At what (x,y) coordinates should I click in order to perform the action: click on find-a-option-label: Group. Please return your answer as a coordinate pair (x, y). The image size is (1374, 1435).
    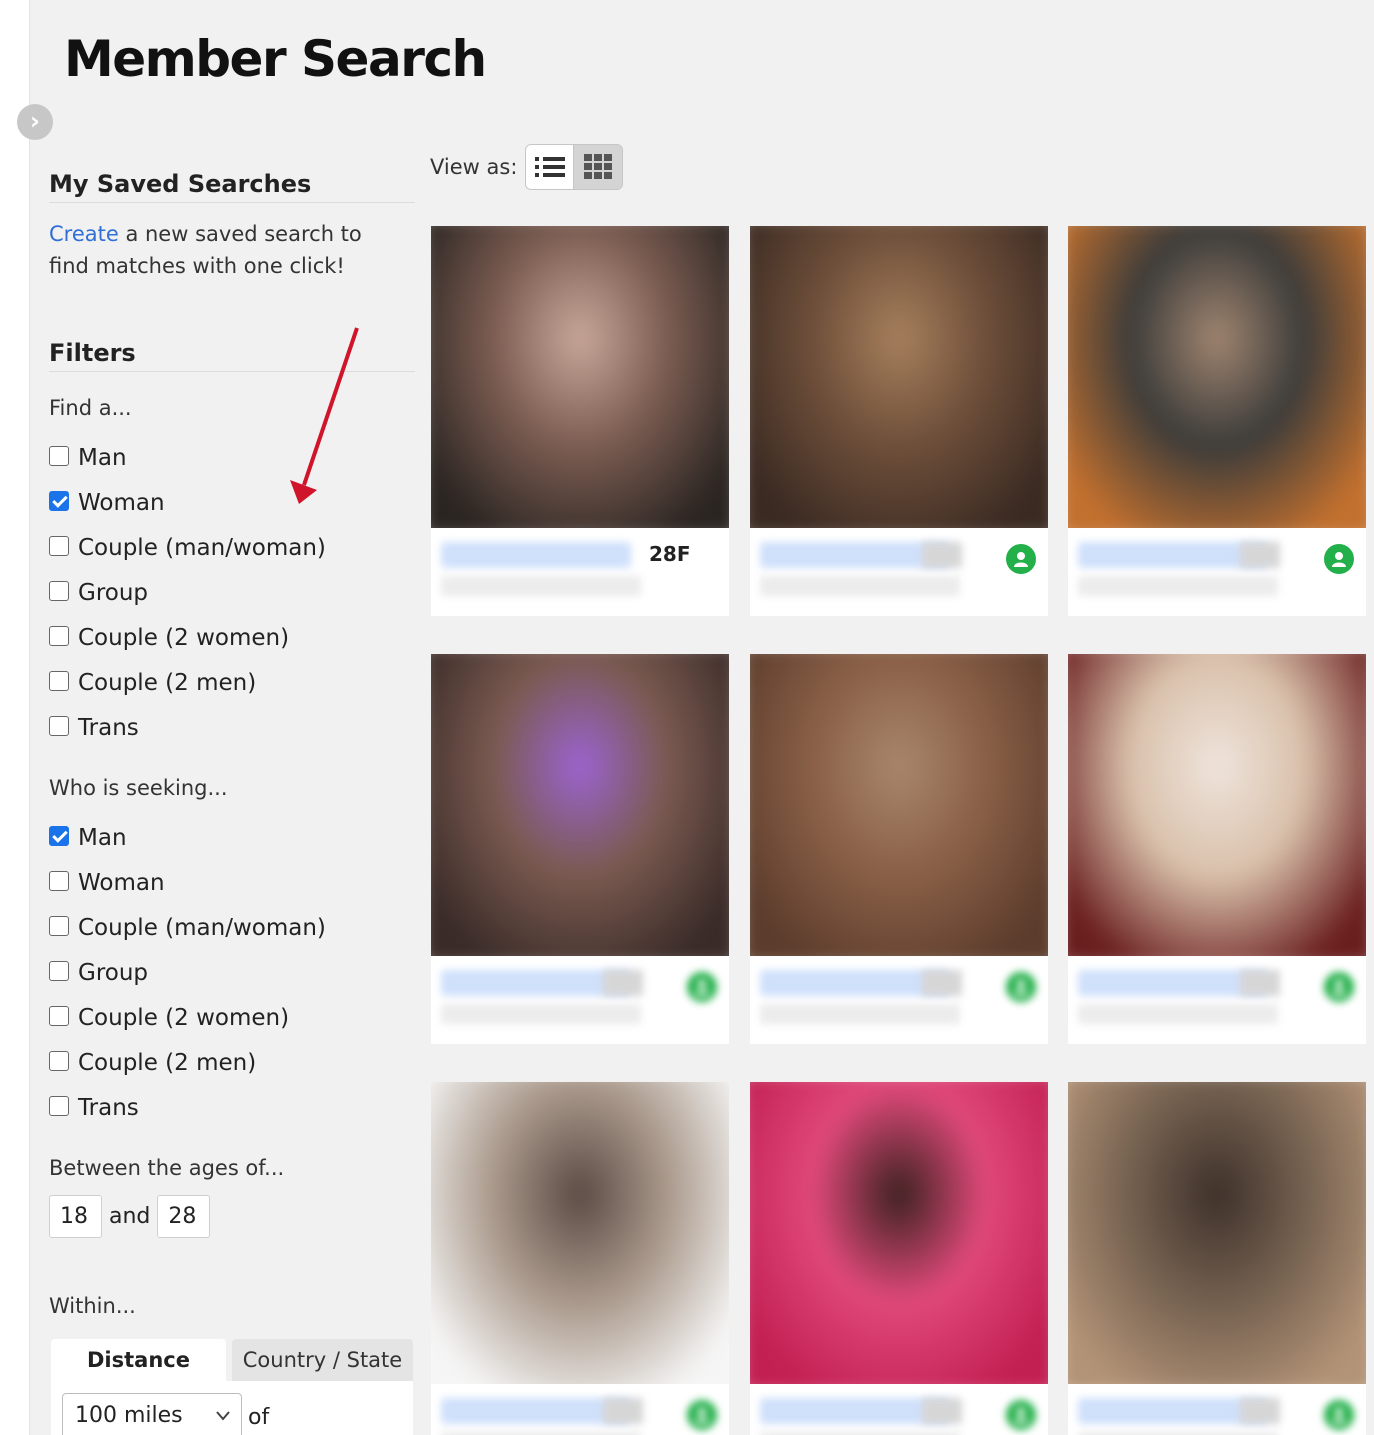
    Looking at the image, I should click on (113, 593).